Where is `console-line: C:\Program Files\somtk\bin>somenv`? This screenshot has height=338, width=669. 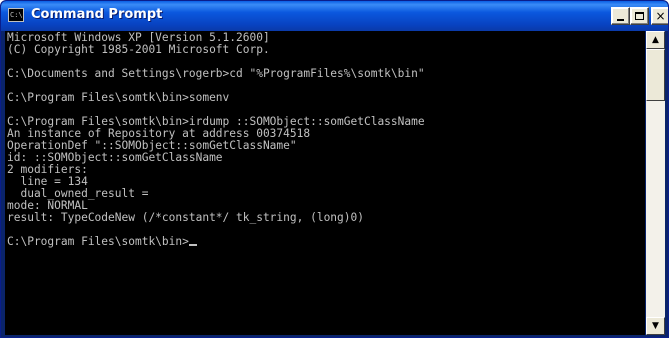
console-line: C:\Program Files\somtk\bin>somenv is located at coordinates (118, 97).